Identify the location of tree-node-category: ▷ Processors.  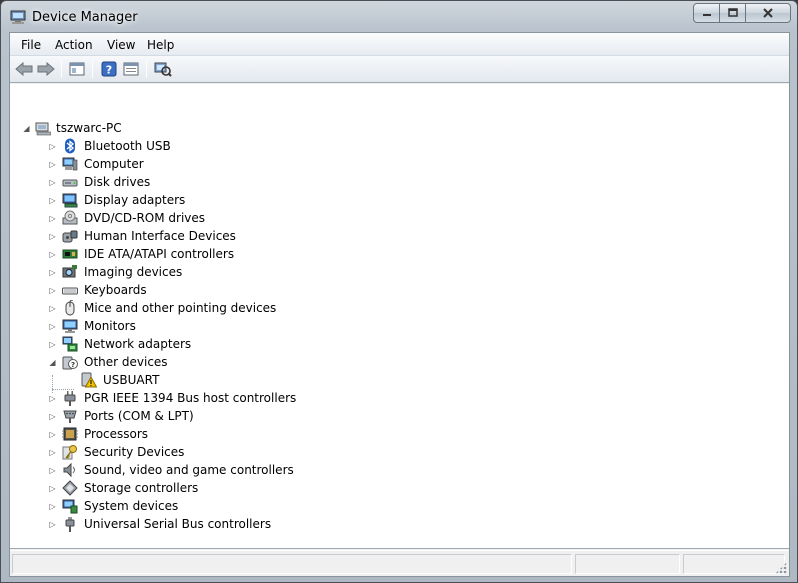
(210, 434).